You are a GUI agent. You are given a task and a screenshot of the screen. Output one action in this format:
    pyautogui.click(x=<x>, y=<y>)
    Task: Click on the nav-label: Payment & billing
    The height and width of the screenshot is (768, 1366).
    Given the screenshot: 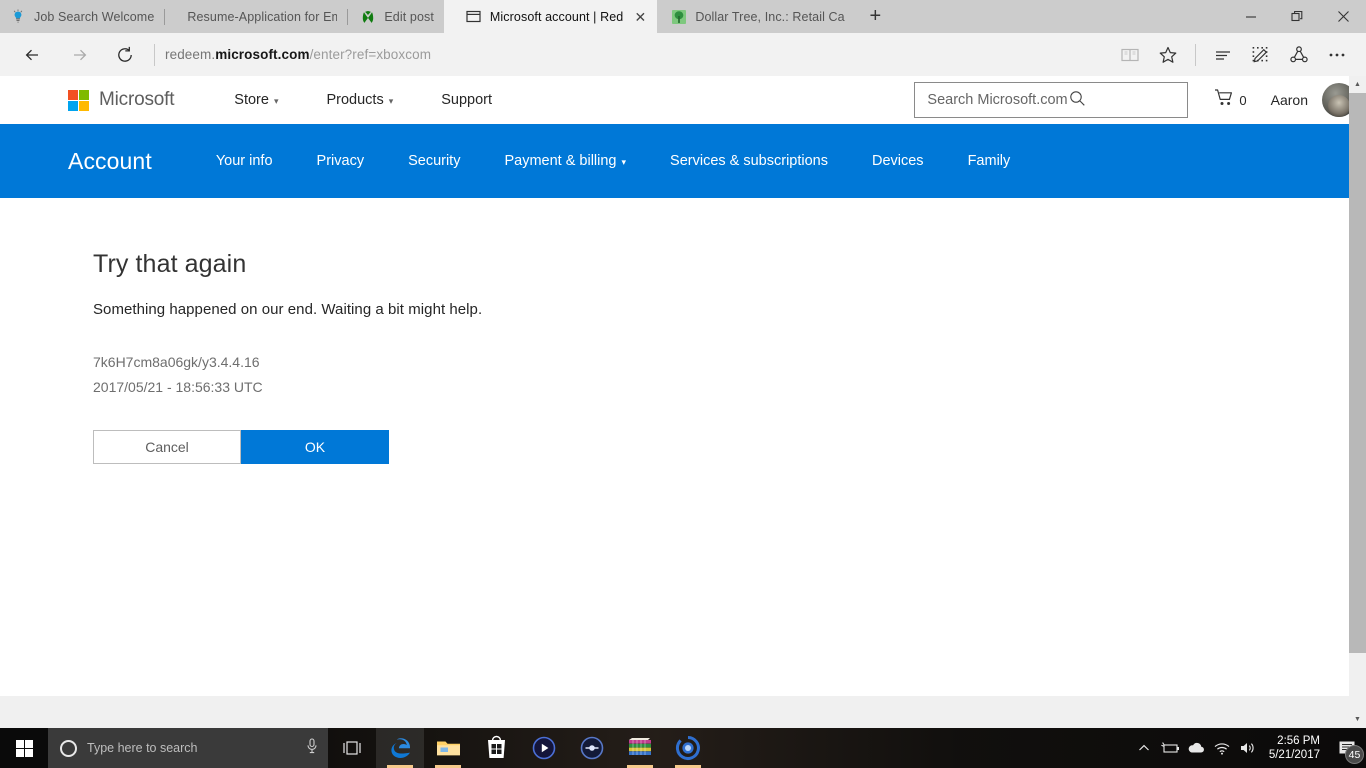 What is the action you would take?
    pyautogui.click(x=560, y=161)
    